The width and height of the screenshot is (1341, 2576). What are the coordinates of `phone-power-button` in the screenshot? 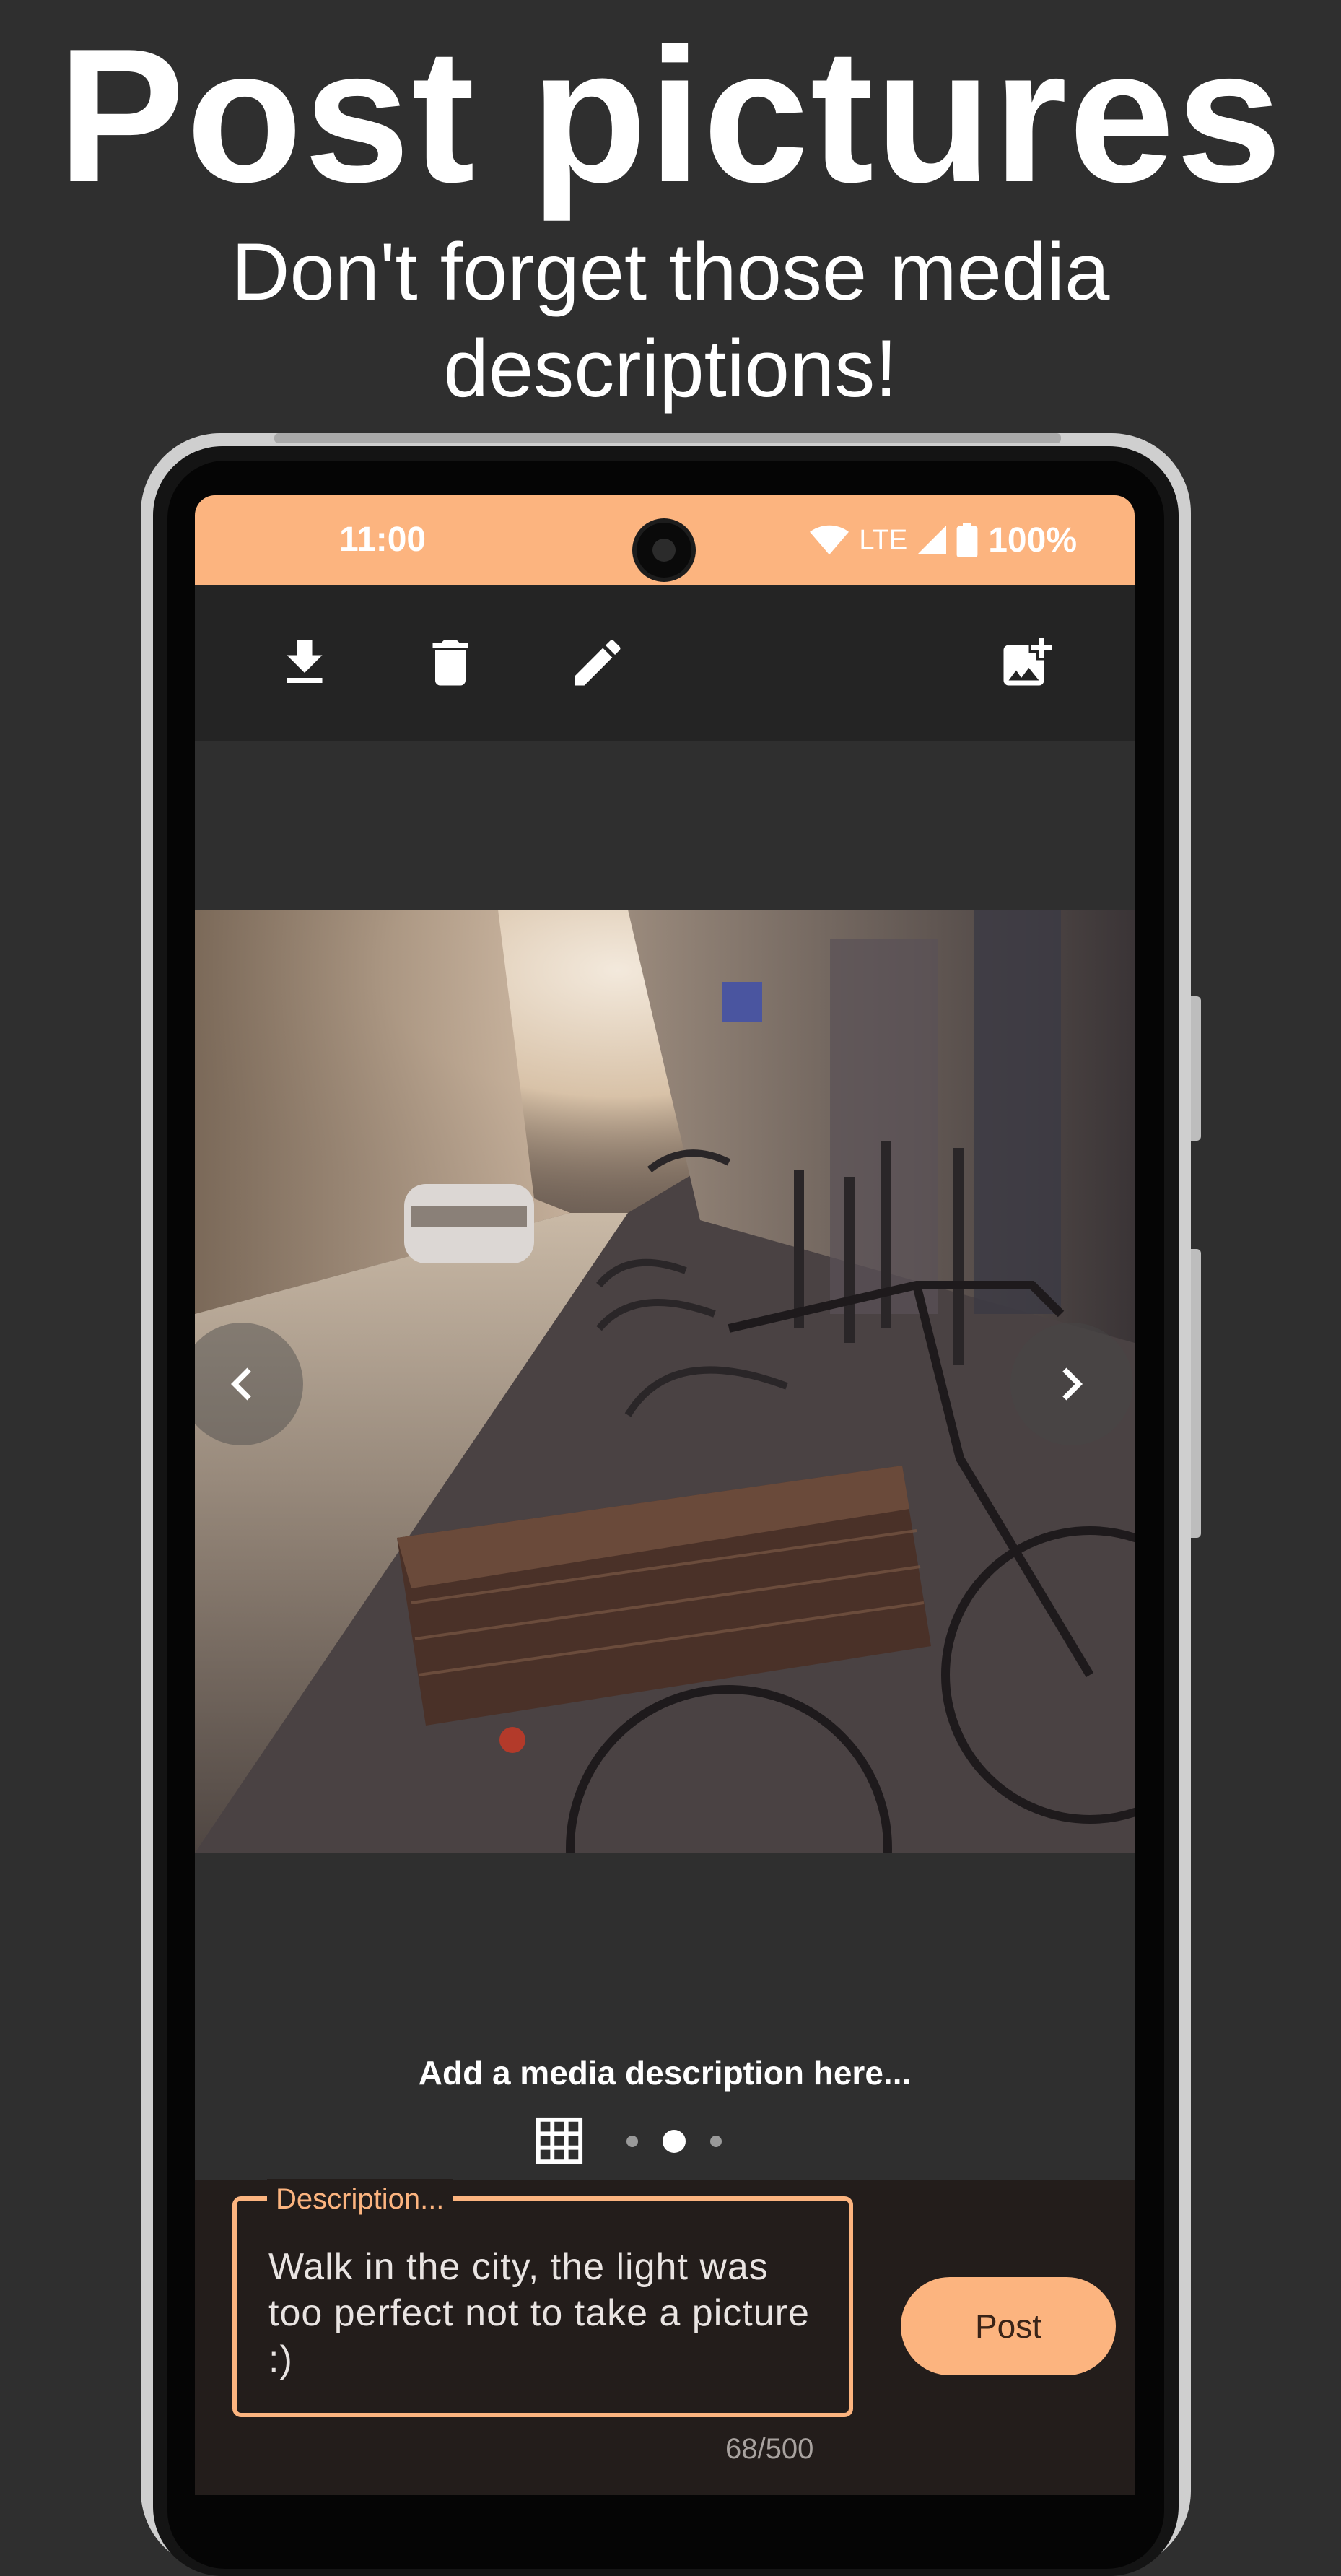 It's located at (1196, 1068).